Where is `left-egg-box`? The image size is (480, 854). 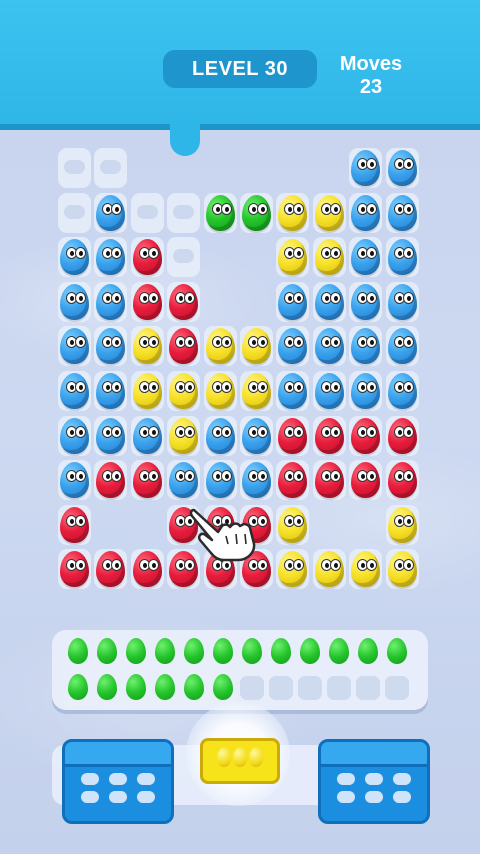 left-egg-box is located at coordinates (118, 781).